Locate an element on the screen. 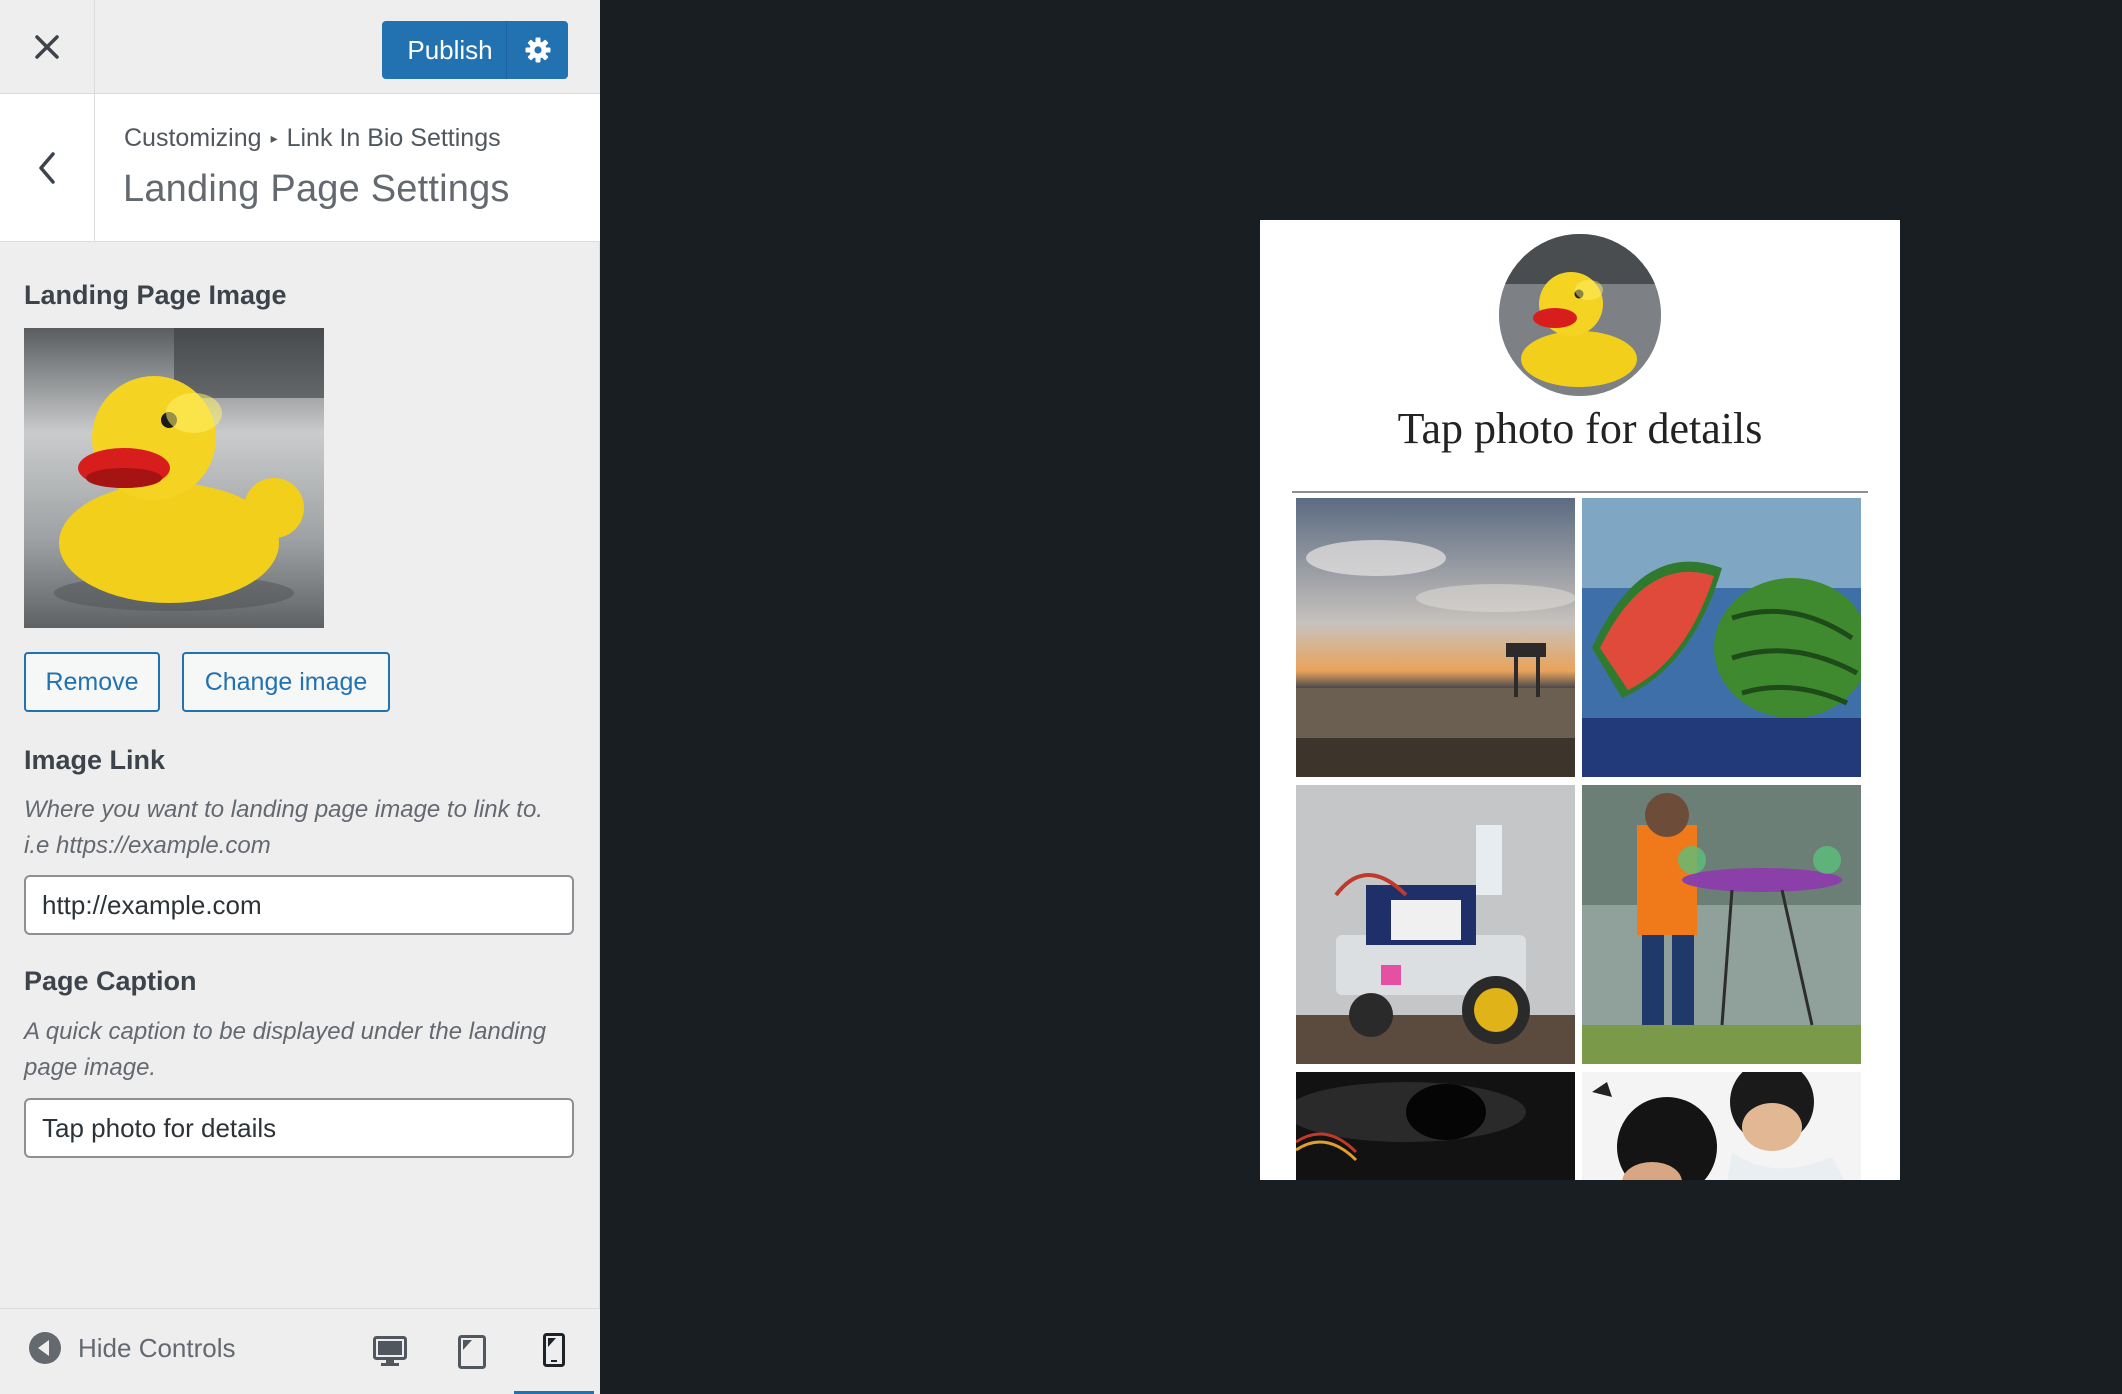  hide-controls-button: Hide Controls is located at coordinates (132, 1348).